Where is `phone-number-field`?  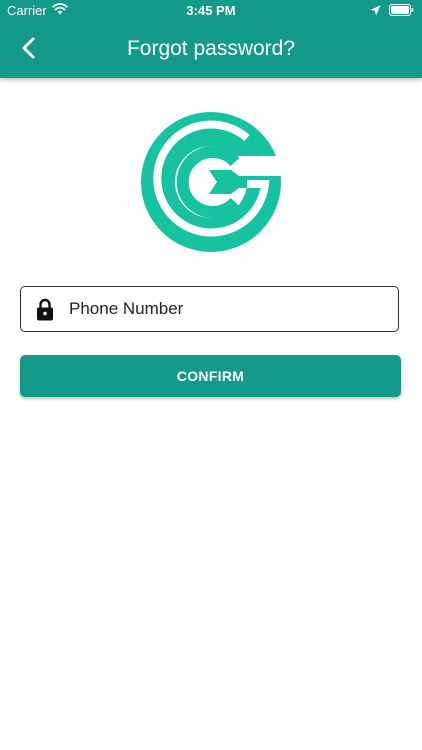
phone-number-field is located at coordinates (209, 309).